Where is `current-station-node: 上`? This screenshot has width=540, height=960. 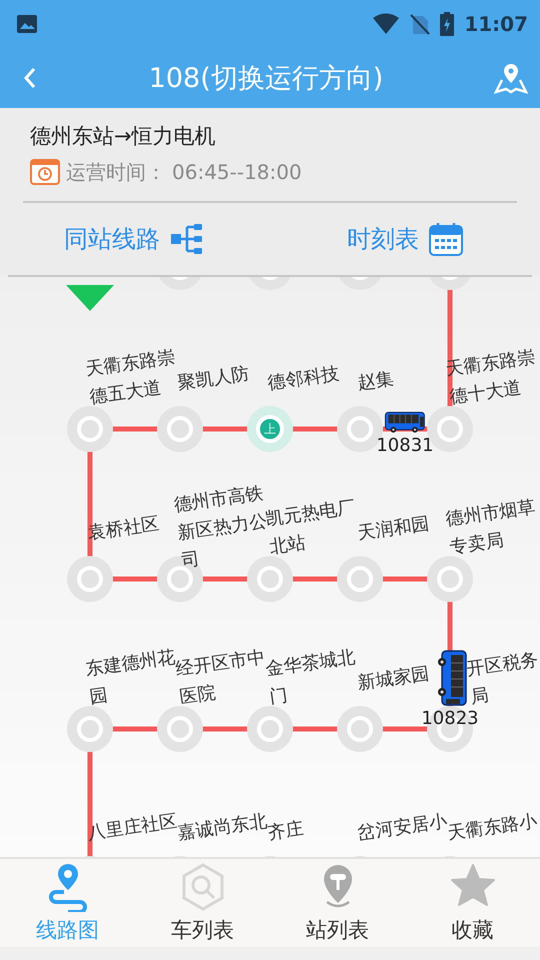
current-station-node: 上 is located at coordinates (270, 429).